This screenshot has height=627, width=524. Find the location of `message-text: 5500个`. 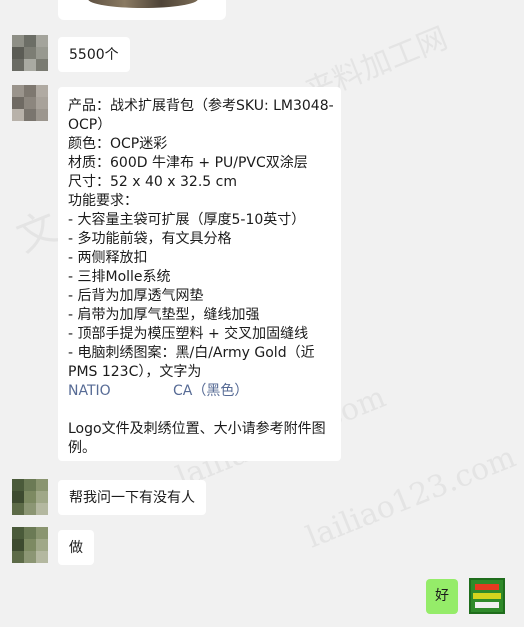

message-text: 5500个 is located at coordinates (94, 55).